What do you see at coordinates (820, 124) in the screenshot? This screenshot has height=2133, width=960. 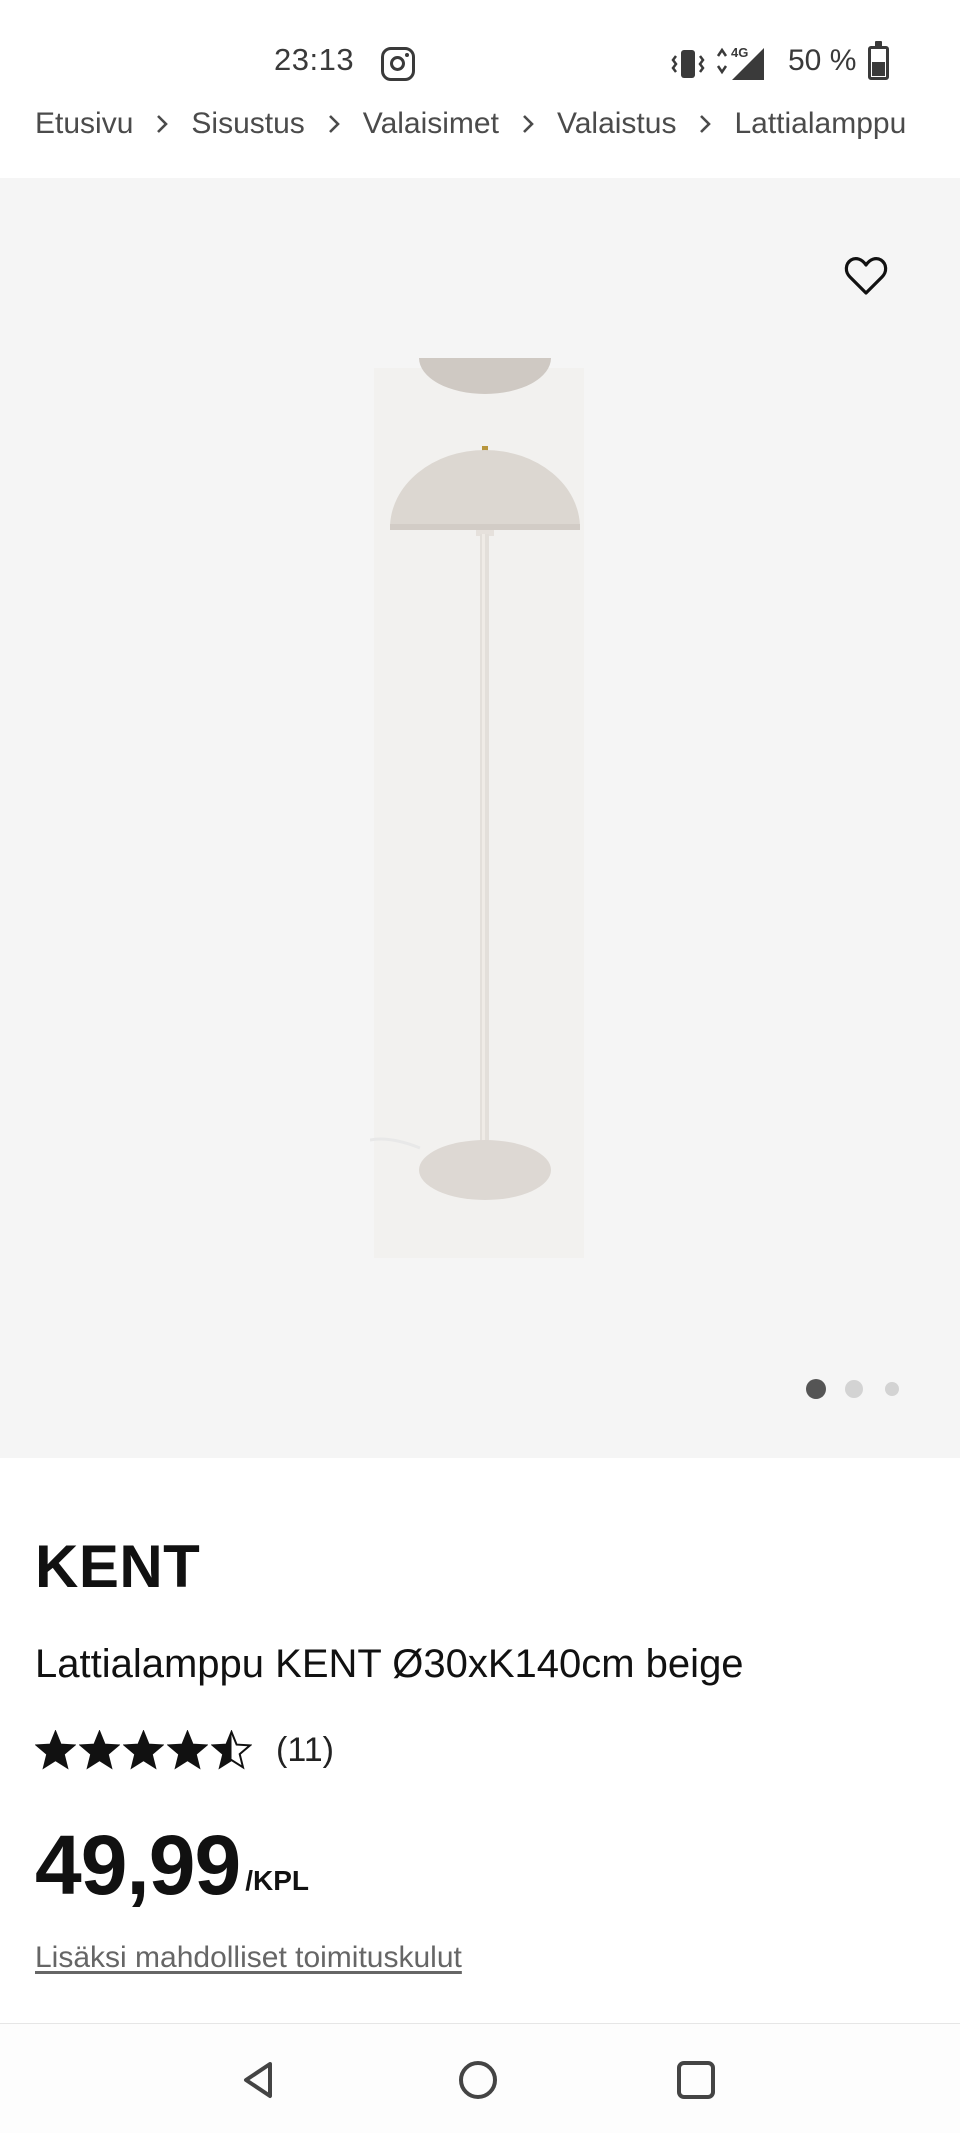 I see `breadcrumb-item: Lattialamppu` at bounding box center [820, 124].